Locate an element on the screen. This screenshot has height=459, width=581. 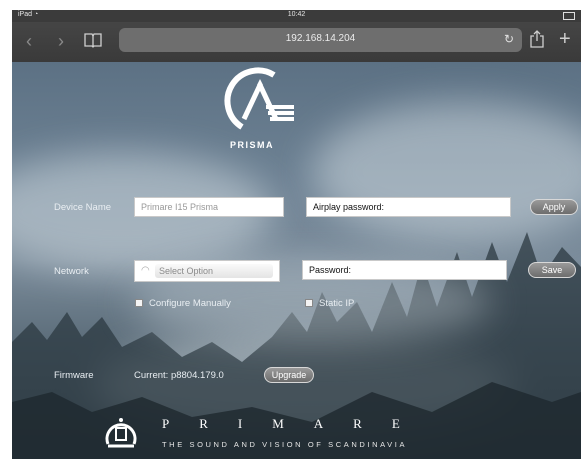
network-select-value: Select Option is located at coordinates (214, 271).